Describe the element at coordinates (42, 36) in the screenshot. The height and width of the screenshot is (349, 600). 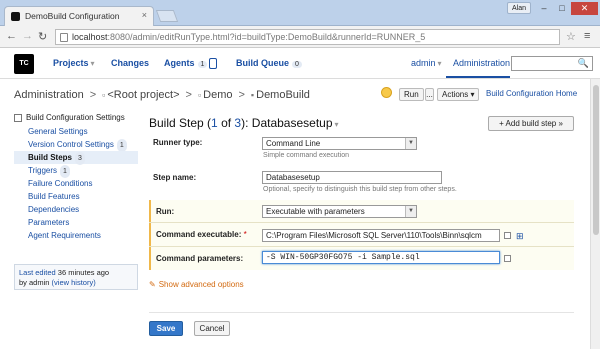
I see `reload-icon: ↻` at that location.